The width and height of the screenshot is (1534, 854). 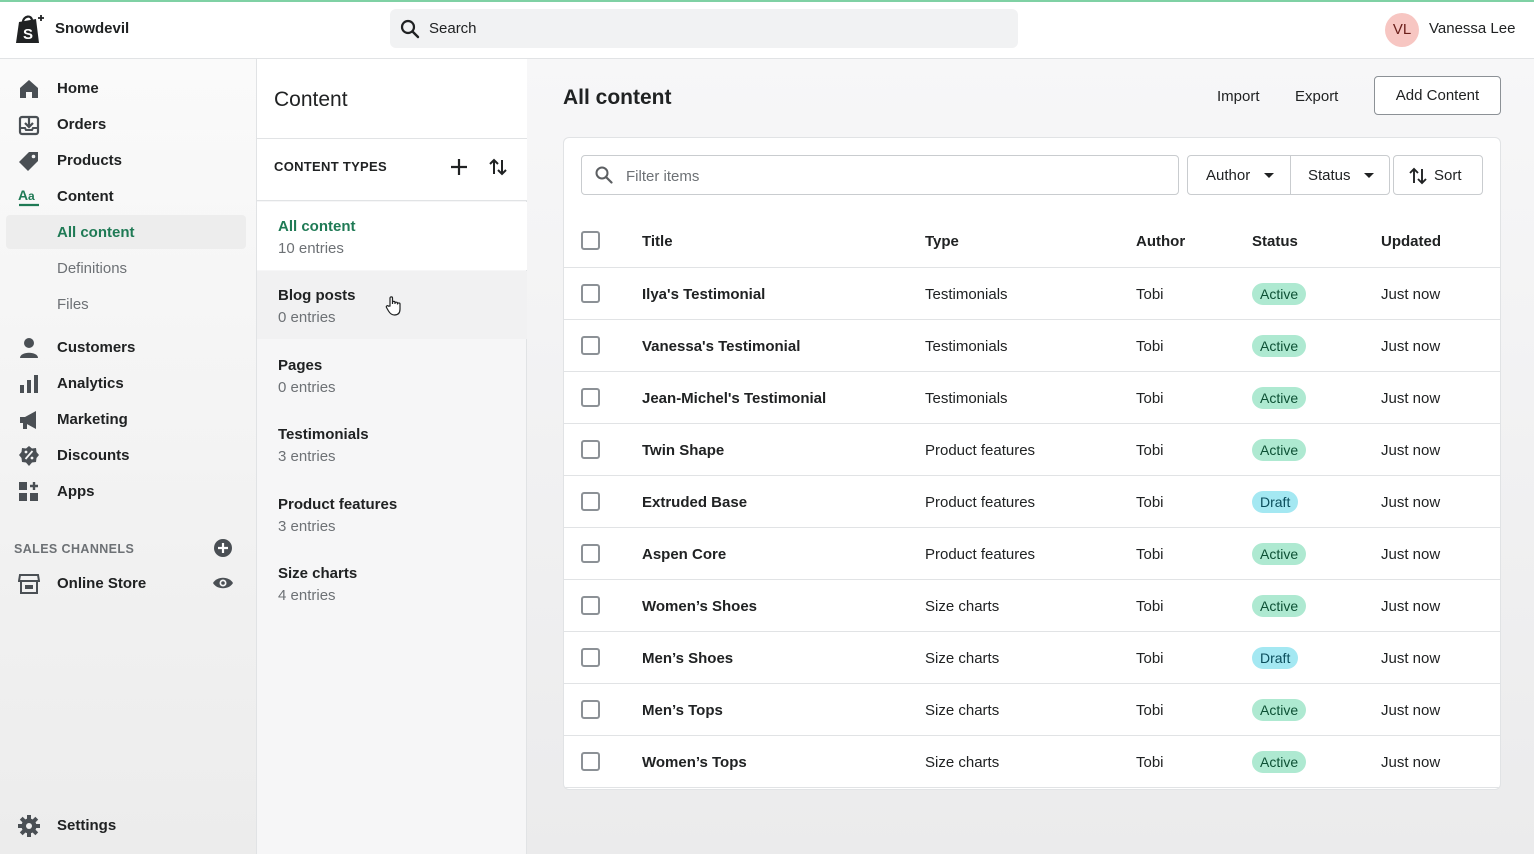 I want to click on content-type-pages: Pages 0 entries, so click(x=392, y=375).